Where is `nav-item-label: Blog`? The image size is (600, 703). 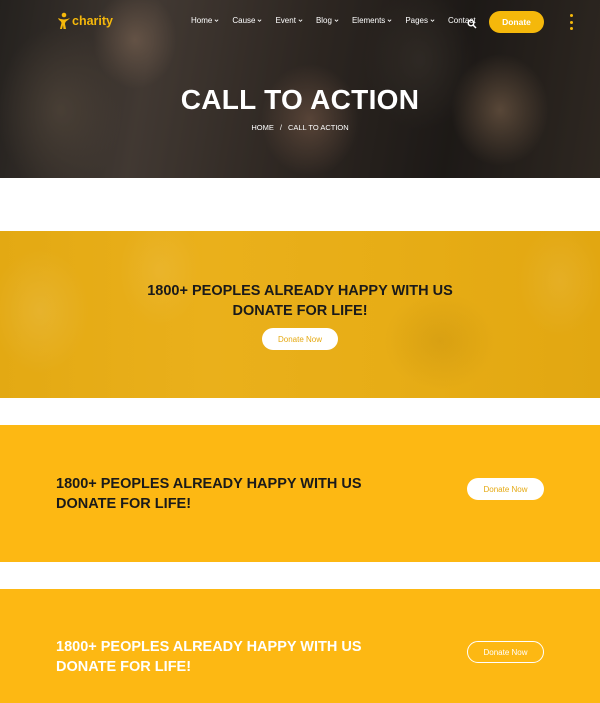
nav-item-label: Blog is located at coordinates (323, 20).